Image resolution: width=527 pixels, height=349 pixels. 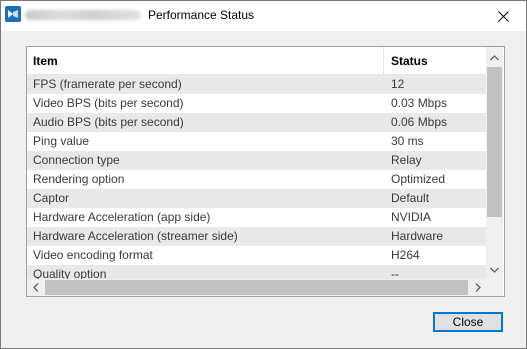 What do you see at coordinates (122, 217) in the screenshot?
I see `row-item: Hardware Acceleration (app side)` at bounding box center [122, 217].